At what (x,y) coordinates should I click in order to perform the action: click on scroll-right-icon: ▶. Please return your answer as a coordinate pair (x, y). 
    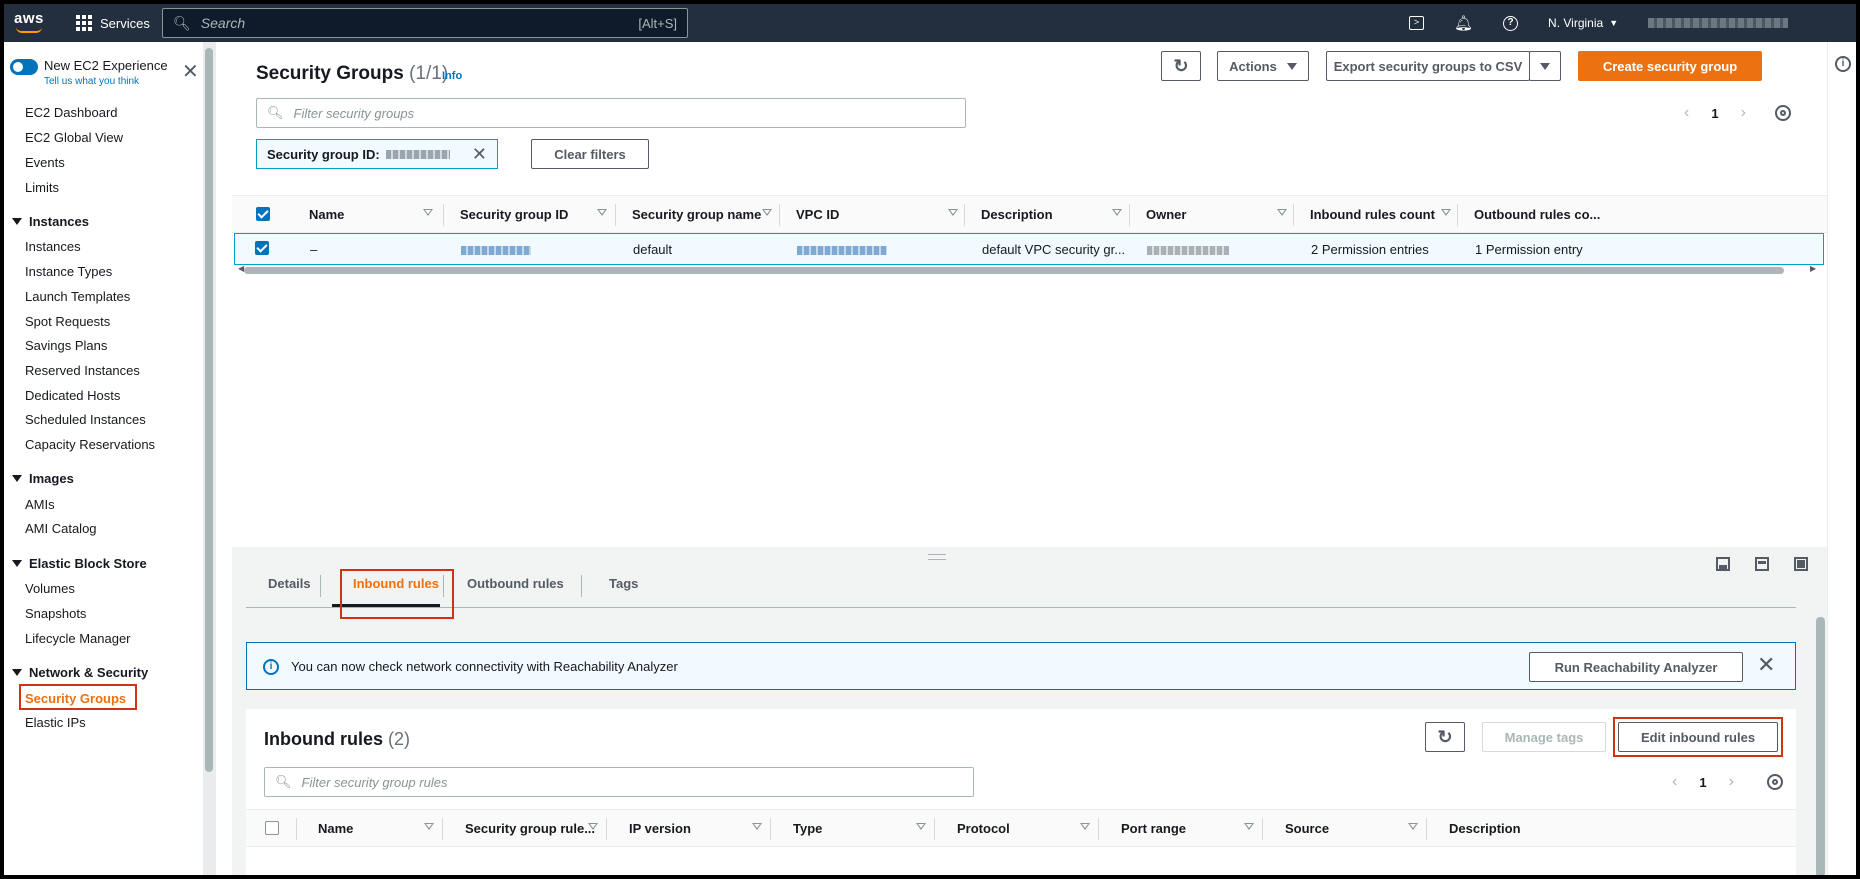
    Looking at the image, I should click on (1813, 268).